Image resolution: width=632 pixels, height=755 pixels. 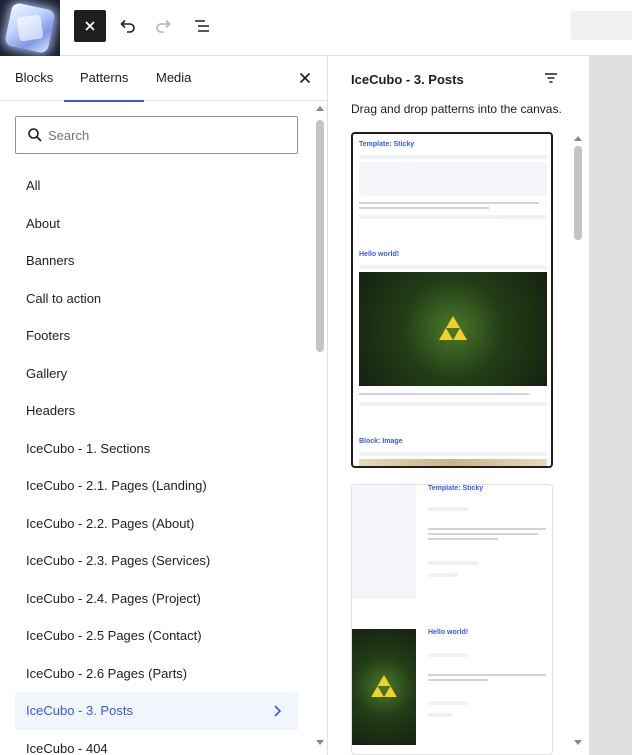 I want to click on category-item-icecubo-pages-project: IceCubo - 2.4. Pages (Project), so click(x=156, y=599).